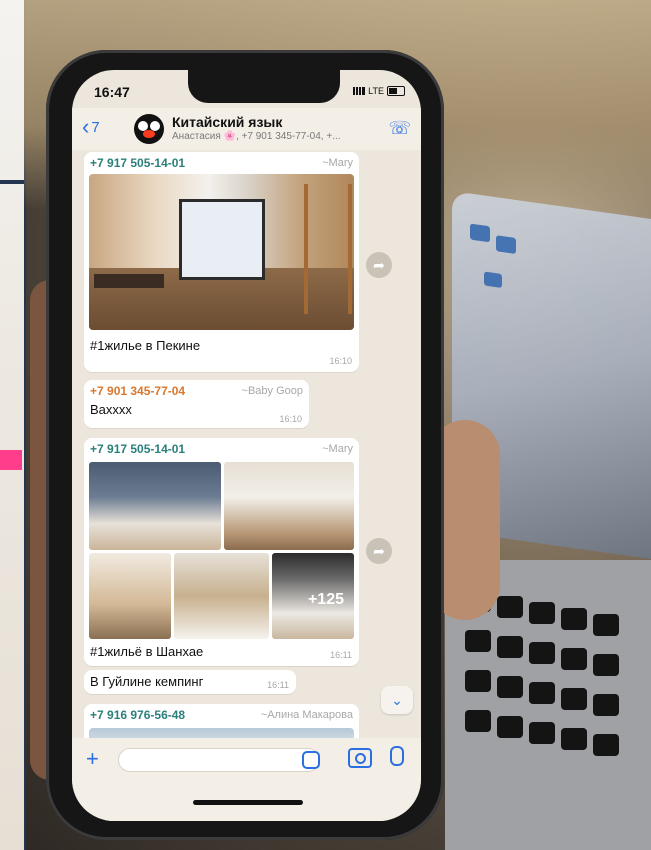  I want to click on photo-tile: +125, so click(313, 596).